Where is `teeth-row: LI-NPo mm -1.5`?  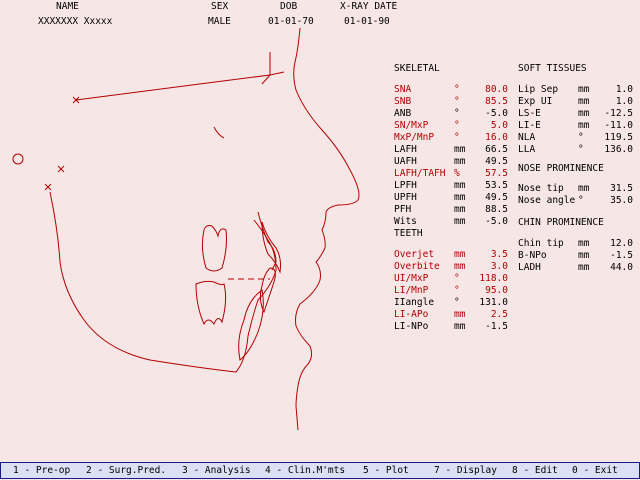
teeth-row: LI-NPo mm -1.5 is located at coordinates (320, 326).